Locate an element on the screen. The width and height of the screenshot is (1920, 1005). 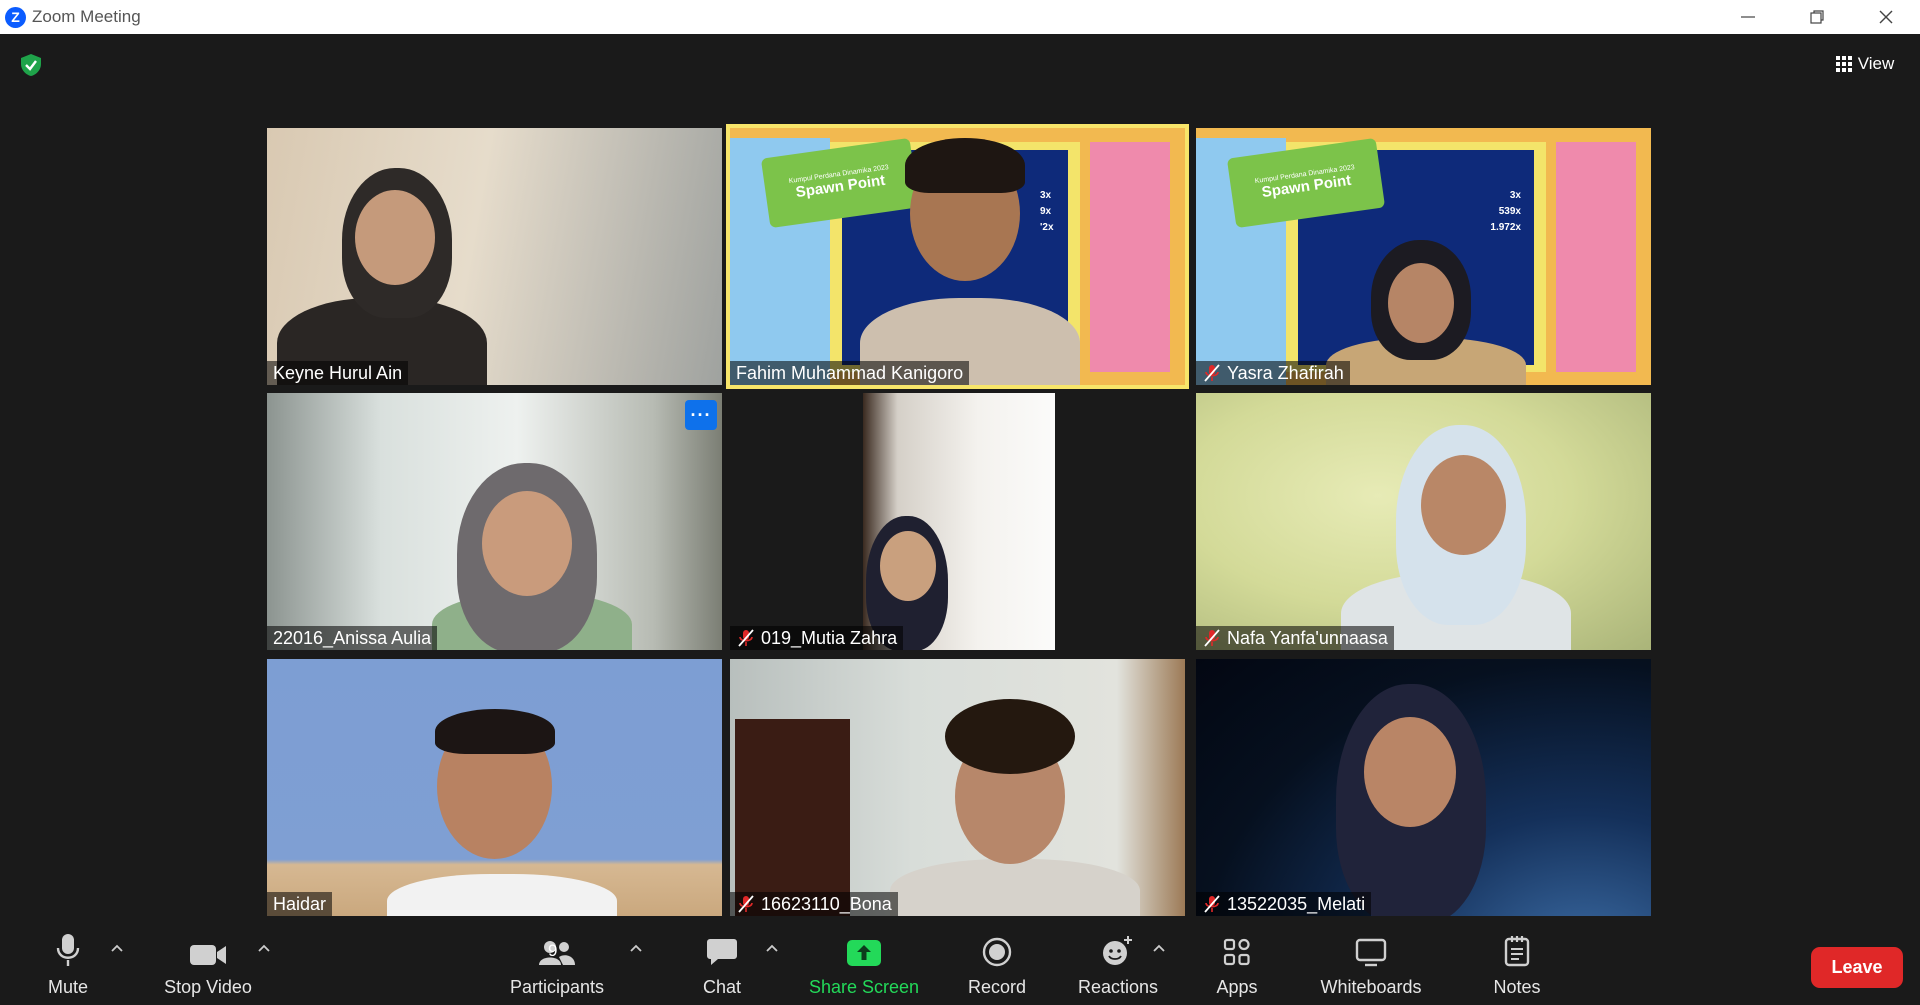
video-options-caret is located at coordinates (264, 948).